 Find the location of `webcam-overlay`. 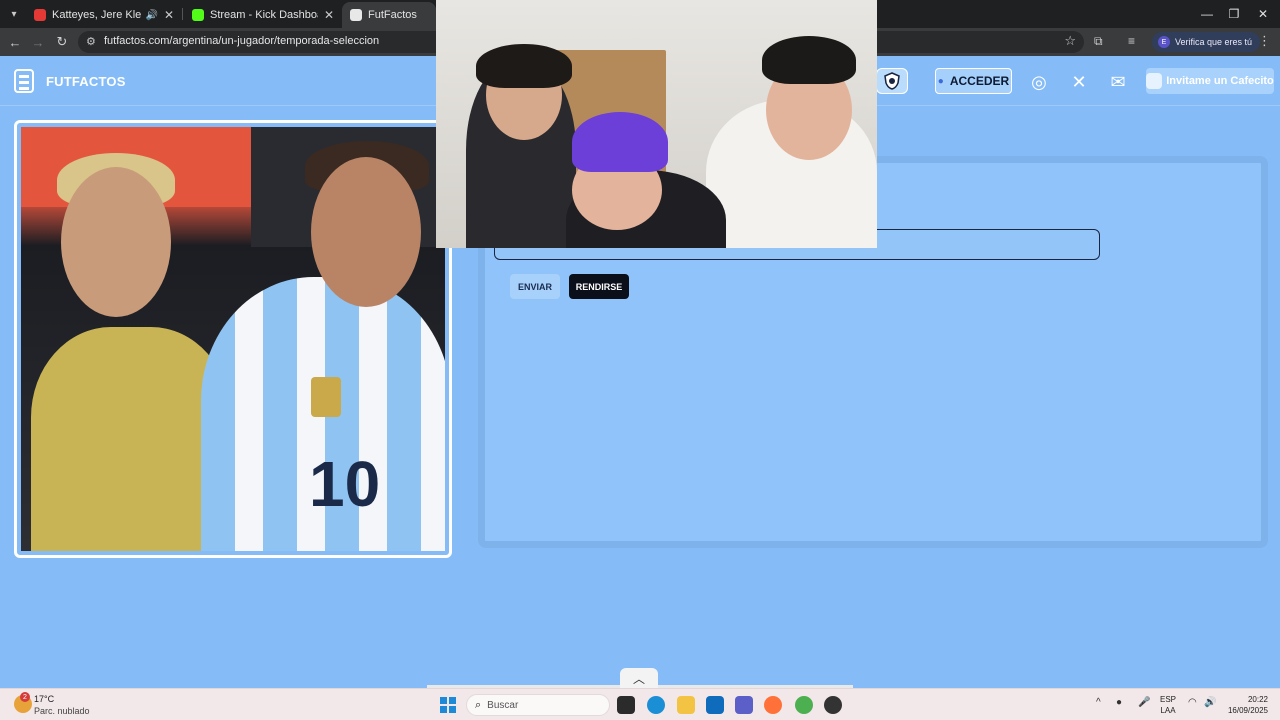

webcam-overlay is located at coordinates (656, 124).